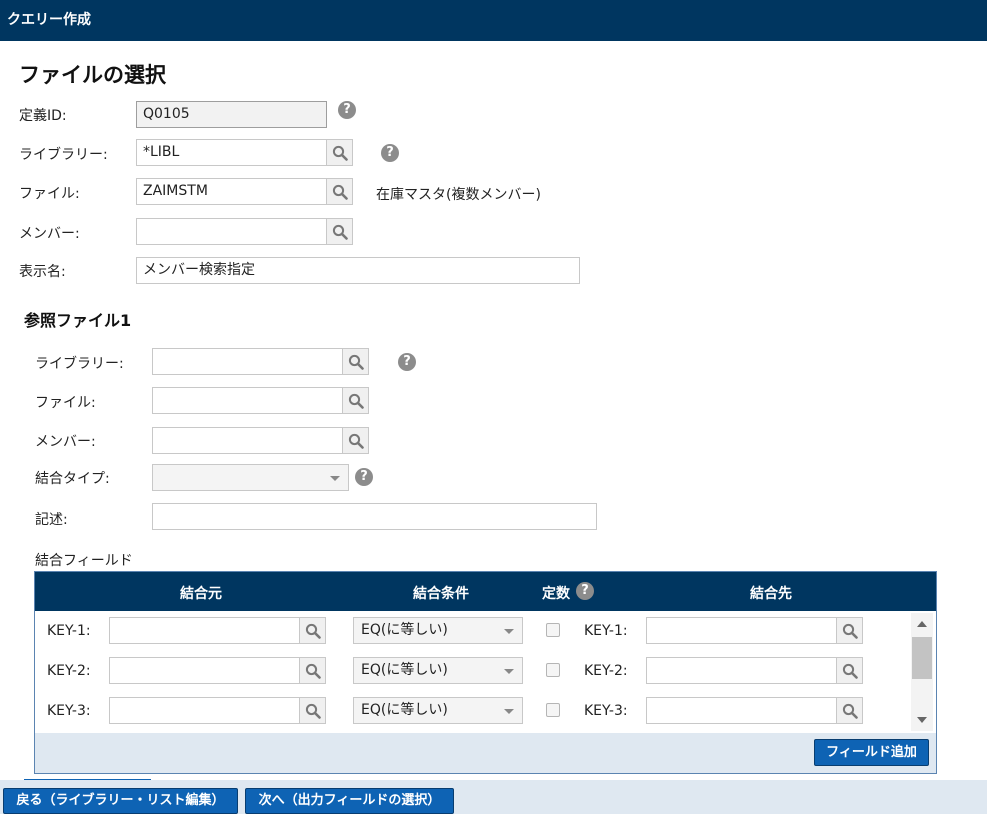 Image resolution: width=987 pixels, height=814 pixels. I want to click on row-3-target-key: KEY-3:, so click(606, 711).